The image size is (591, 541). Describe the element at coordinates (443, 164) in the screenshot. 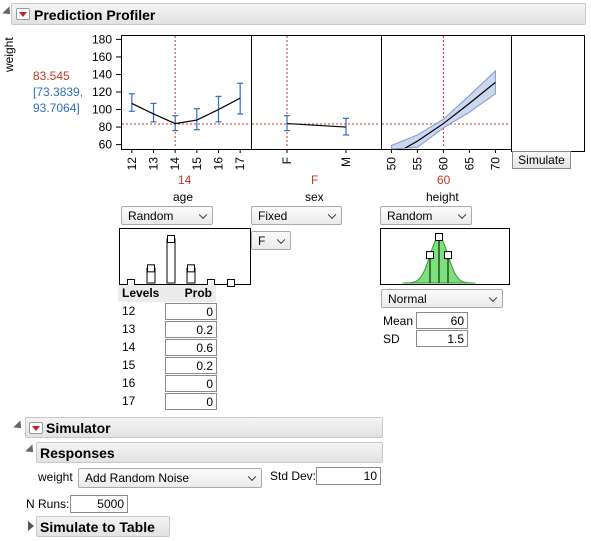

I see `x-tick-label: 60` at that location.